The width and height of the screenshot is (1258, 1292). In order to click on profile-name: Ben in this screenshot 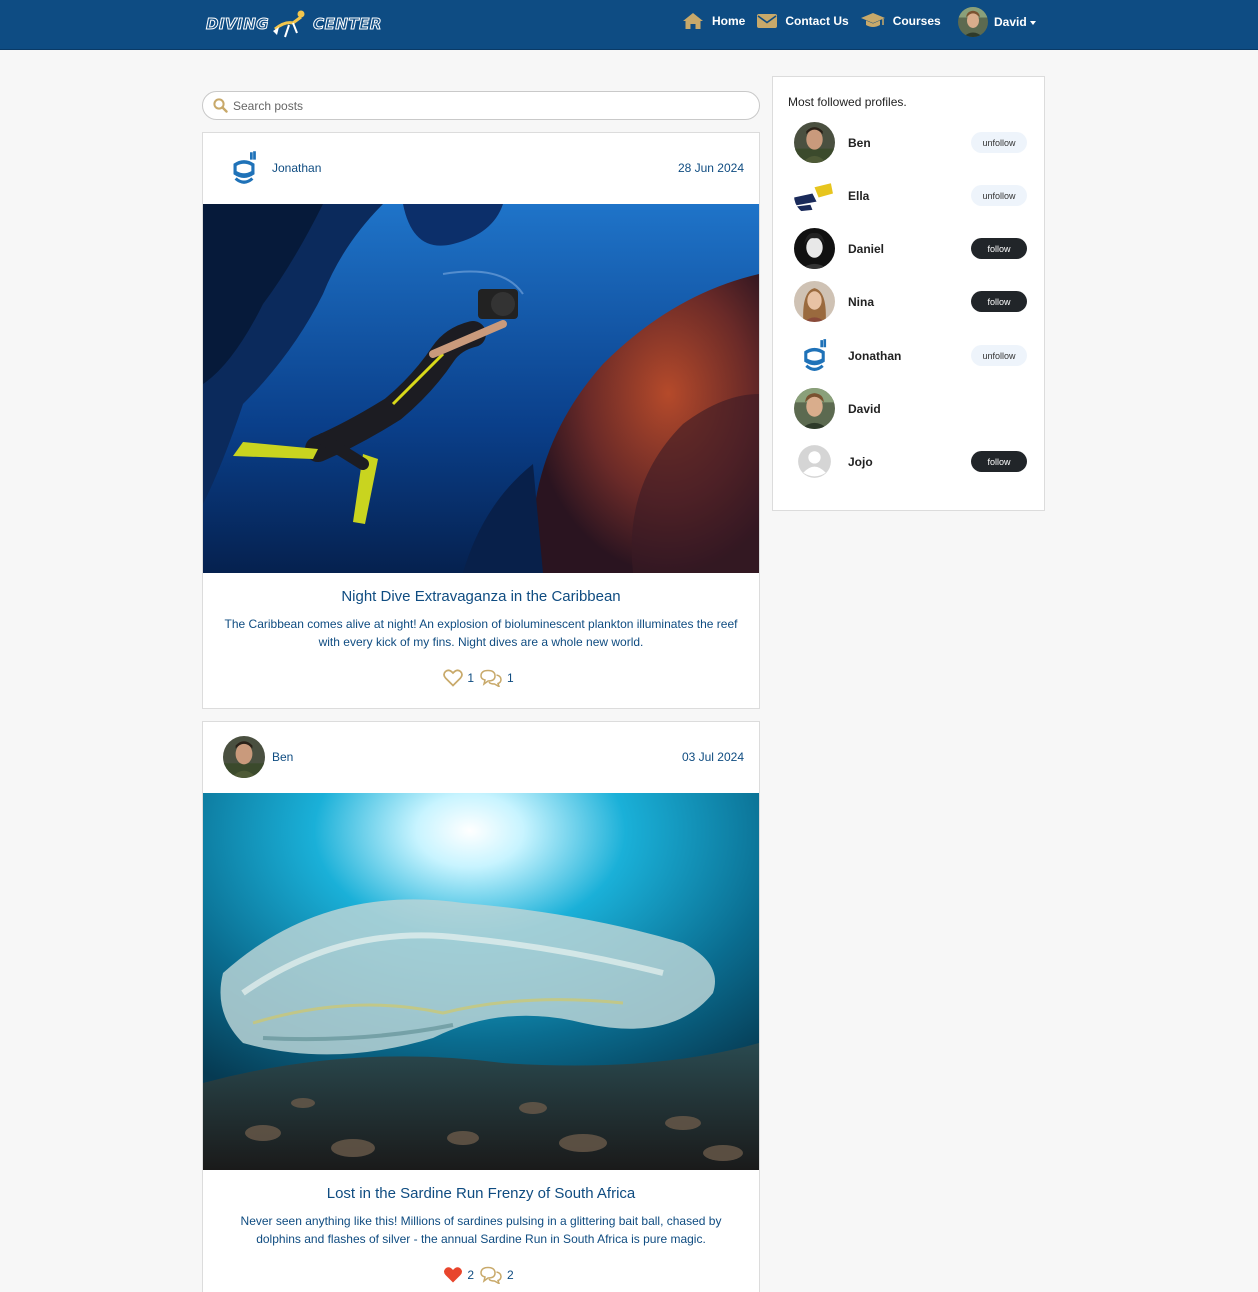, I will do `click(859, 143)`.